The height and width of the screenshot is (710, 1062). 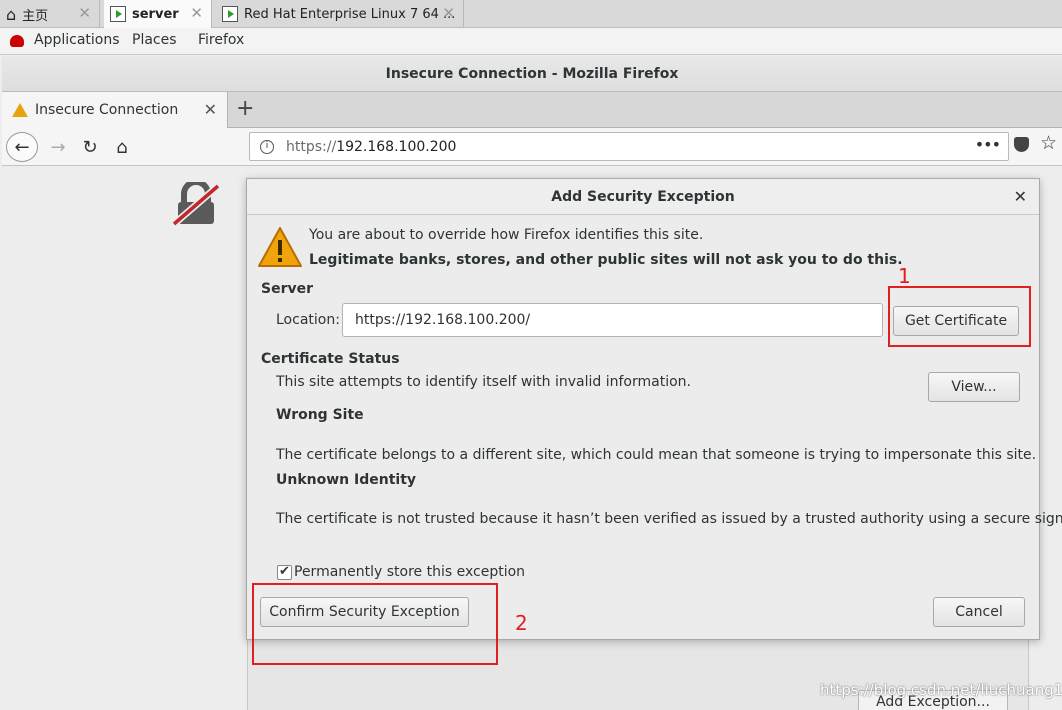 I want to click on browser-tab-label: Insecure Connection, so click(x=107, y=110).